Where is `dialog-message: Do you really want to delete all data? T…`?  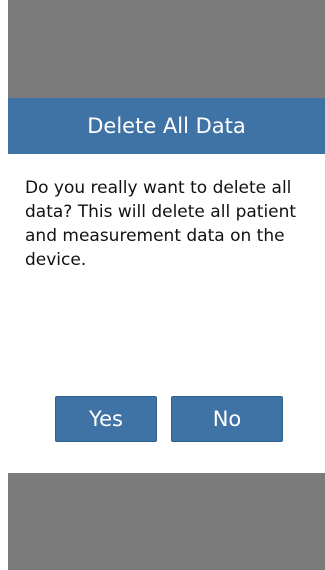
dialog-message: Do you really want to delete all data? T… is located at coordinates (161, 224).